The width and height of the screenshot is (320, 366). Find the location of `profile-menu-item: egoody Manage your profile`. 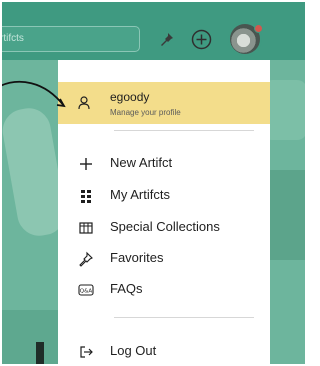

profile-menu-item: egoody Manage your profile is located at coordinates (164, 103).